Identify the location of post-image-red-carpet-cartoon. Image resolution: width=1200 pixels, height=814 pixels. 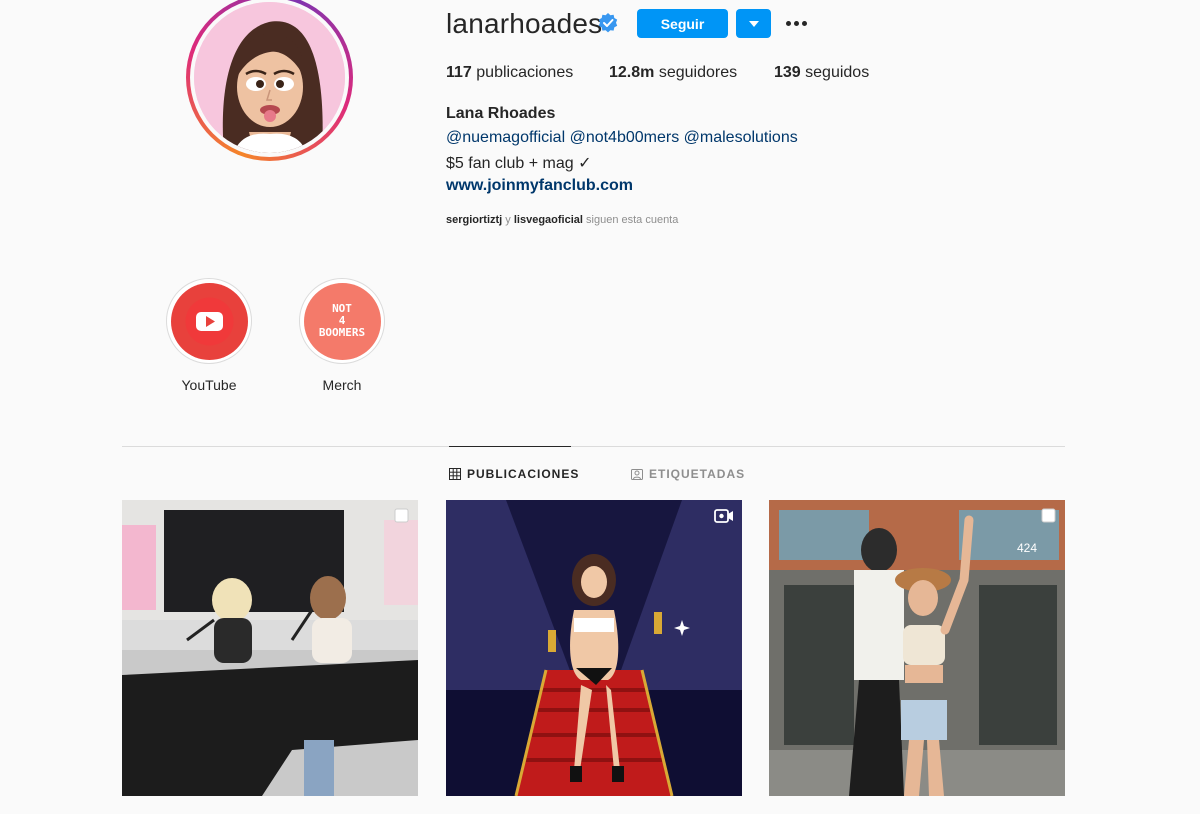
(594, 648).